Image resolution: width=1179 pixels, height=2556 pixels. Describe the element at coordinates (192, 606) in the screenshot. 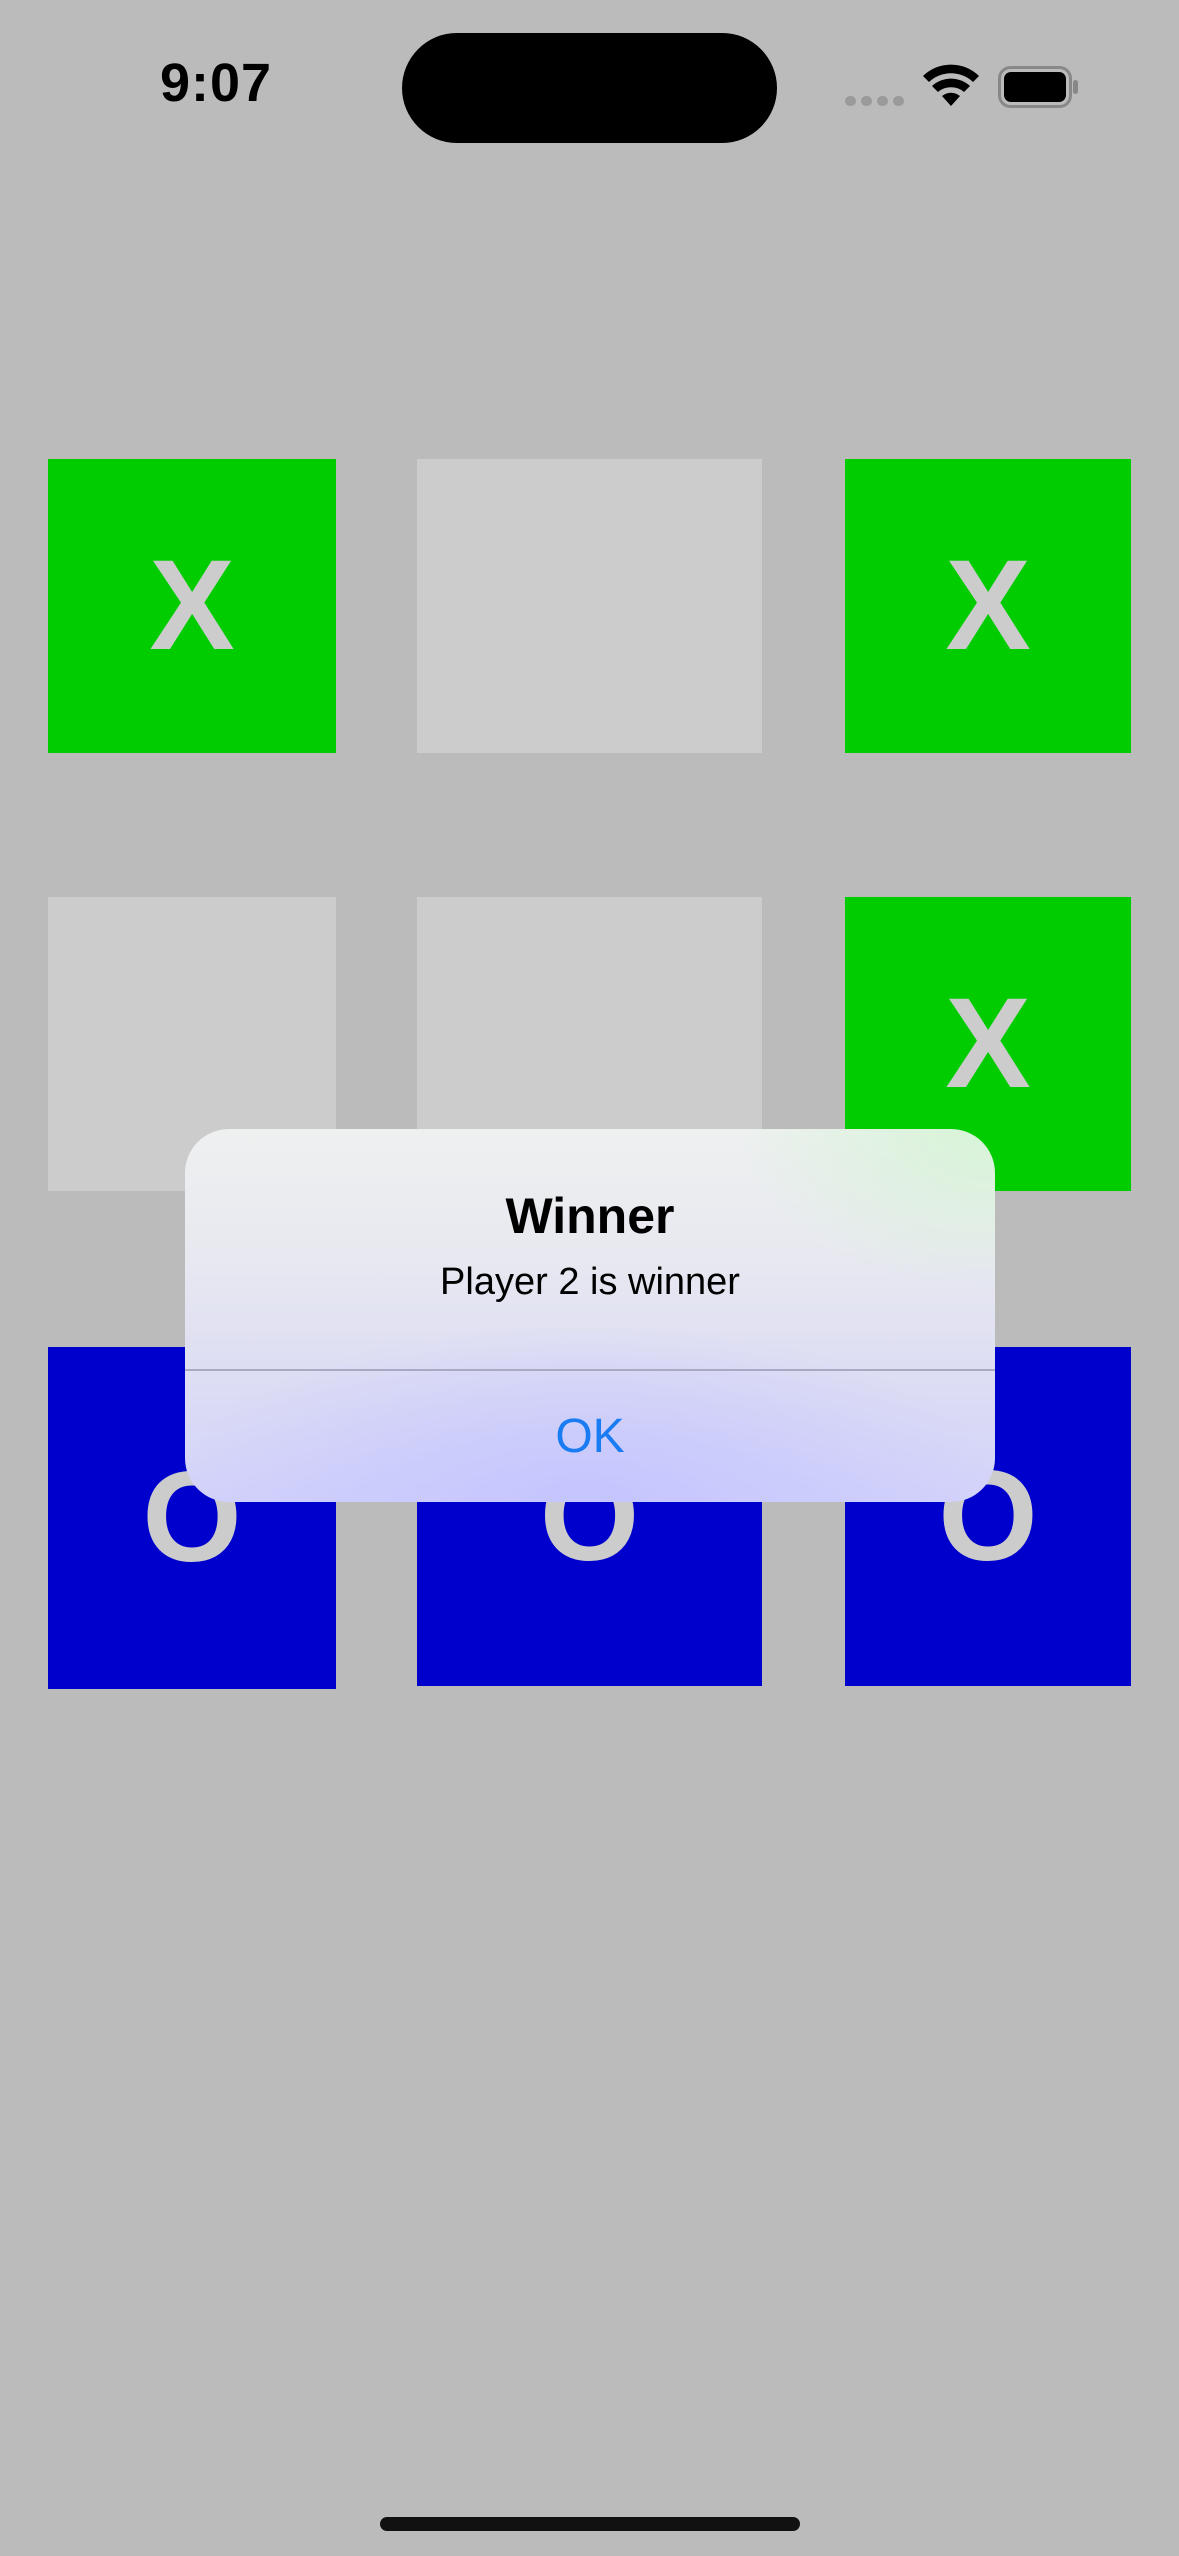

I see `board-cell-1-1: X` at that location.